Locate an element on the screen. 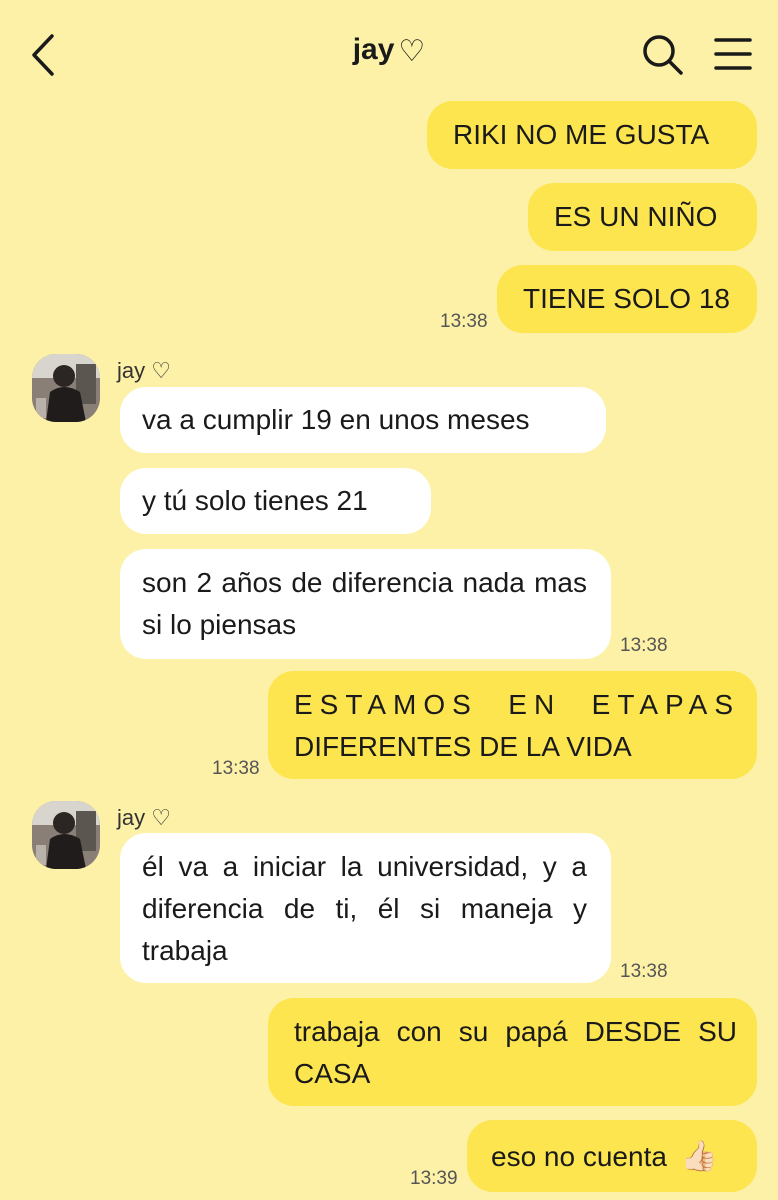 Image resolution: width=778 pixels, height=1200 pixels. outgoing-message-bubble: TIENE SOLO 18 is located at coordinates (627, 299).